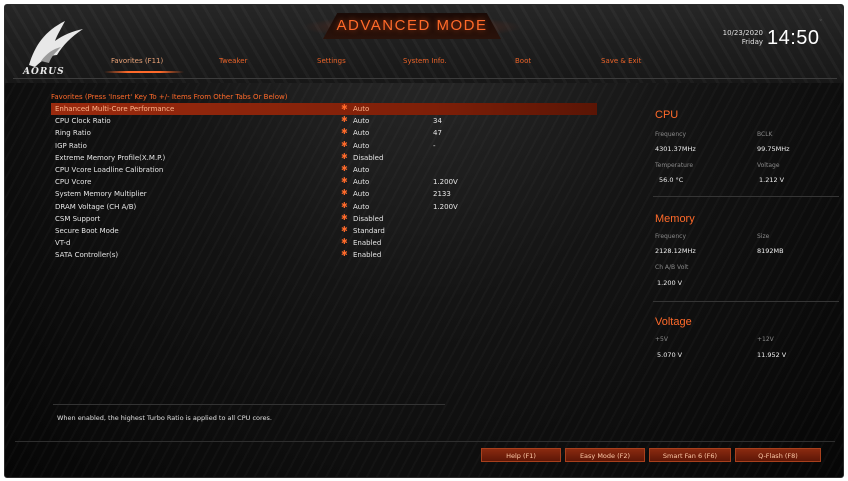  I want to click on cpu-temperature-label: Temperature, so click(674, 165).